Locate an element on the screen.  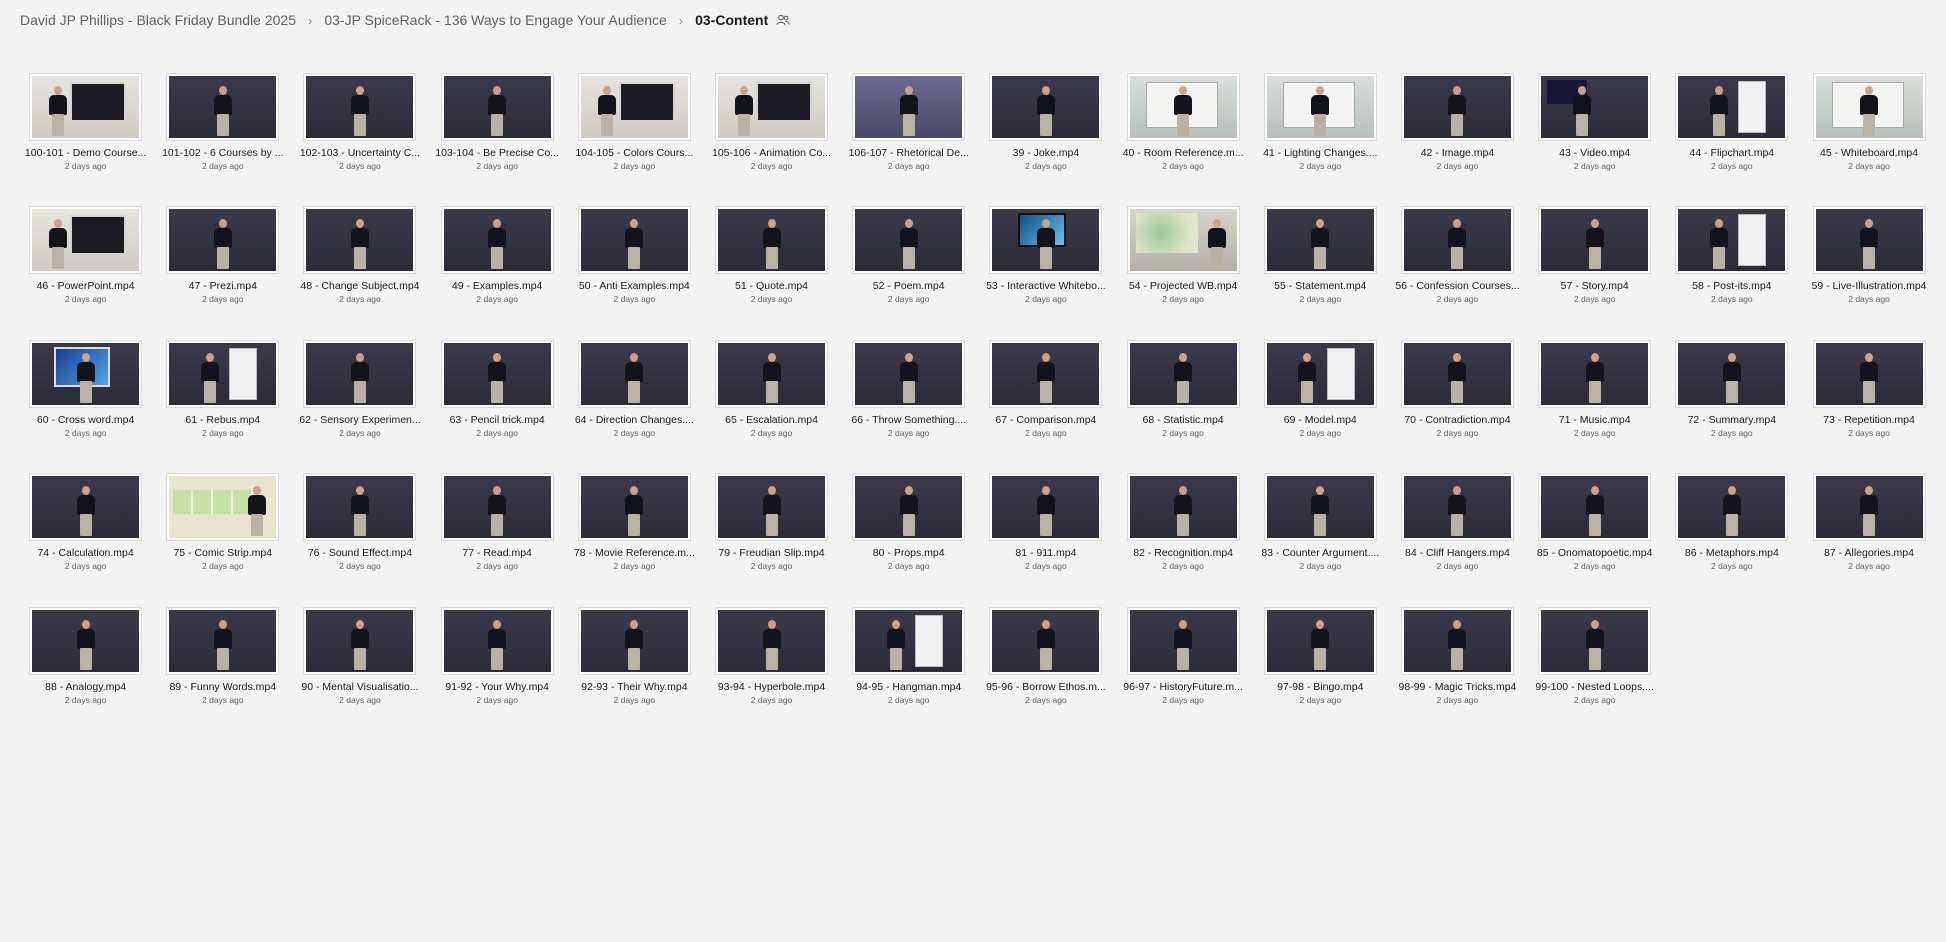
file-tile: 69 - Model.mp4 2 days ago is located at coordinates (1320, 407).